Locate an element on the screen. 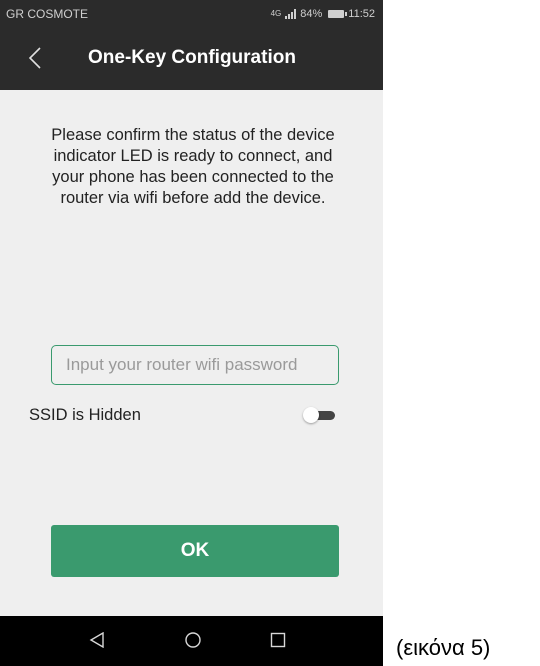  wifi-password-input is located at coordinates (195, 365).